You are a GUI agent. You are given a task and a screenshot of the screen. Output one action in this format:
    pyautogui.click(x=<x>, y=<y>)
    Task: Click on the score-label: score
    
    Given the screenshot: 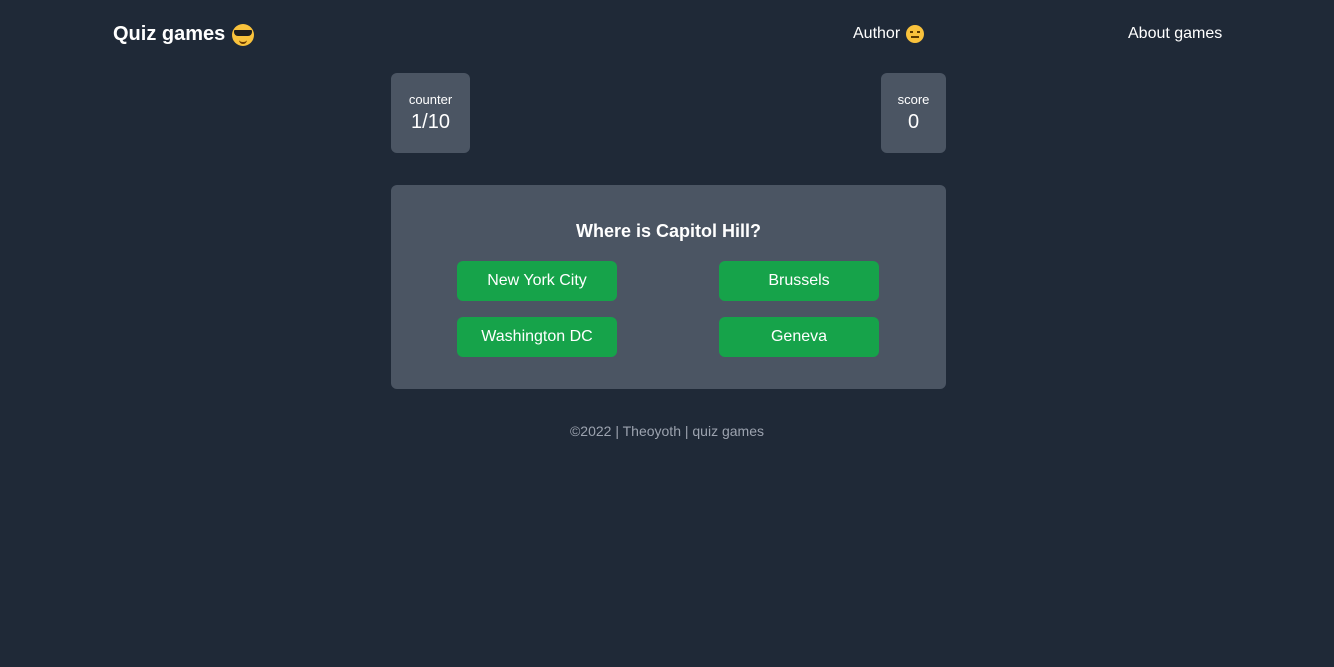 What is the action you would take?
    pyautogui.click(x=913, y=99)
    